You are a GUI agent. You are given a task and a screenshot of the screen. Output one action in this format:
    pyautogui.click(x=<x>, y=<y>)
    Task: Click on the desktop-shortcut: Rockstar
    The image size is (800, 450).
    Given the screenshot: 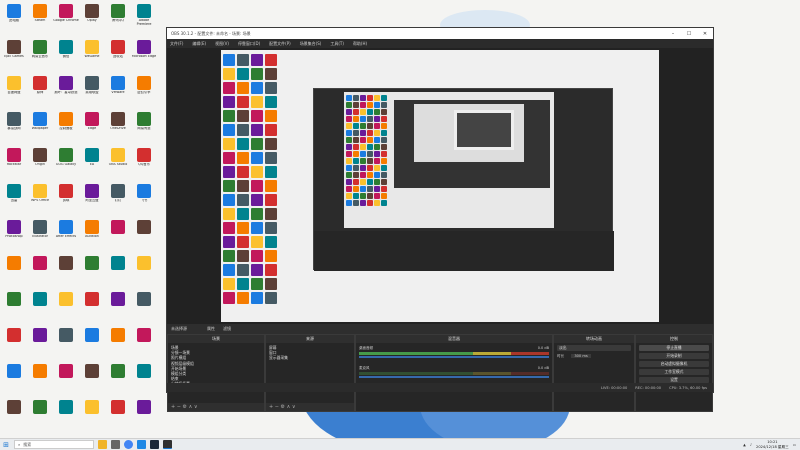 What is the action you would take?
    pyautogui.click(x=14, y=162)
    